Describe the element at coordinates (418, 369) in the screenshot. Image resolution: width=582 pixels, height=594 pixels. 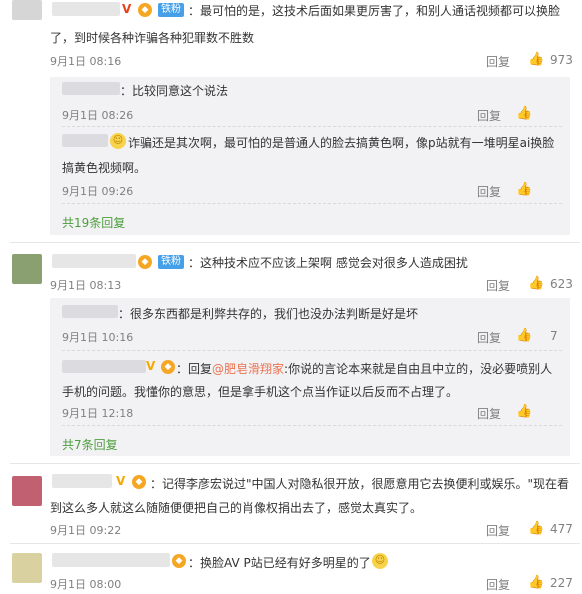
I see `reply-text-line: :你说的言论本来就是自由且中立的，没必要喷别人` at that location.